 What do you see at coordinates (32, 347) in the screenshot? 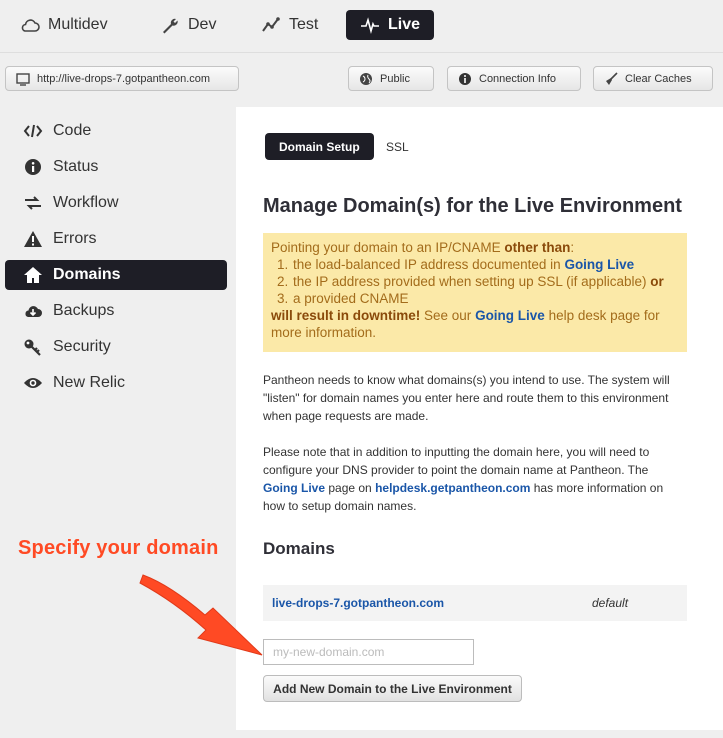
I see `key-icon` at bounding box center [32, 347].